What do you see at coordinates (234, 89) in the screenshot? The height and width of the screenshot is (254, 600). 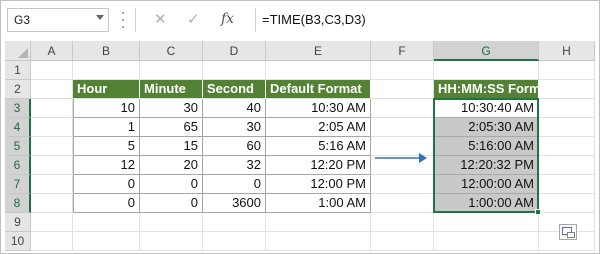 I see `table-header-cell: Second` at bounding box center [234, 89].